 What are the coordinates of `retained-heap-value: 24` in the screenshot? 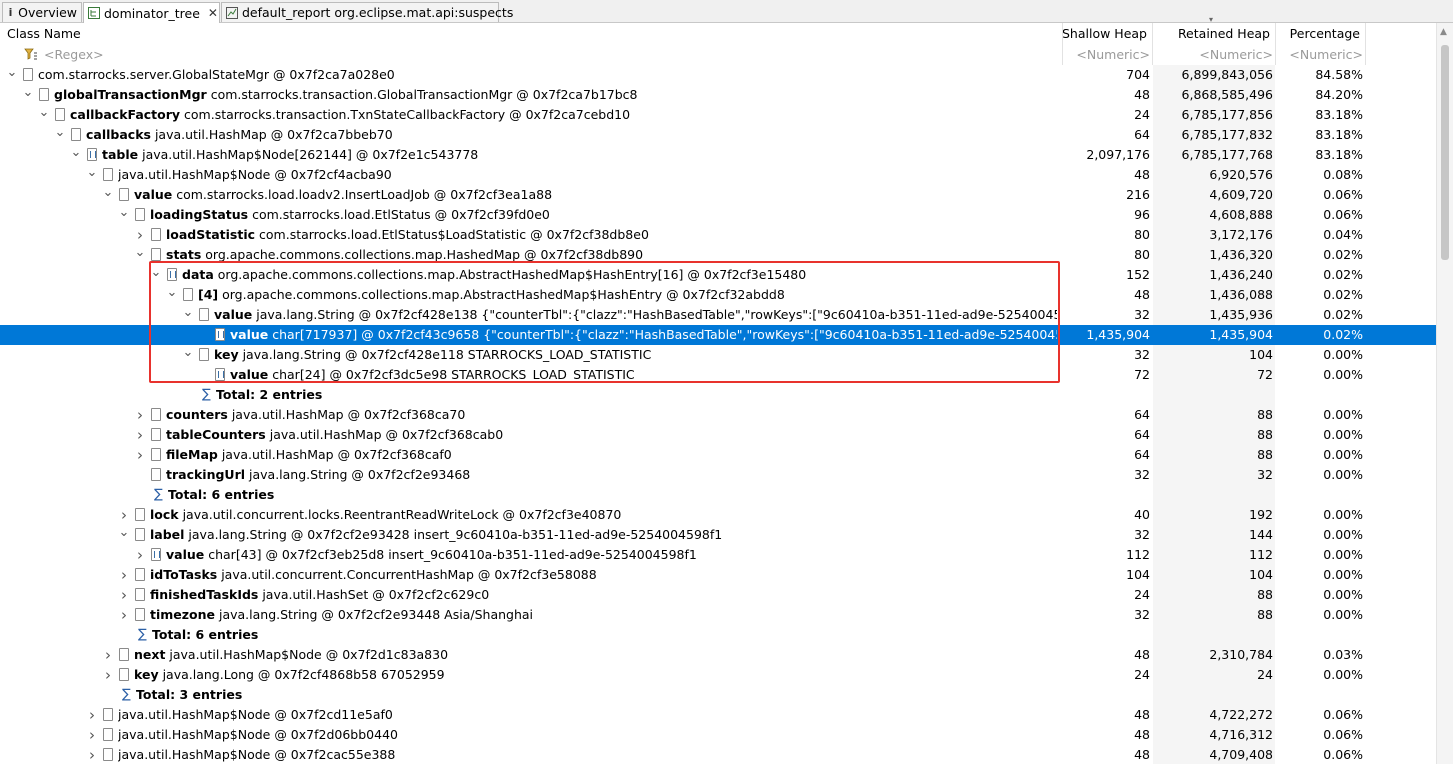 It's located at (1265, 674).